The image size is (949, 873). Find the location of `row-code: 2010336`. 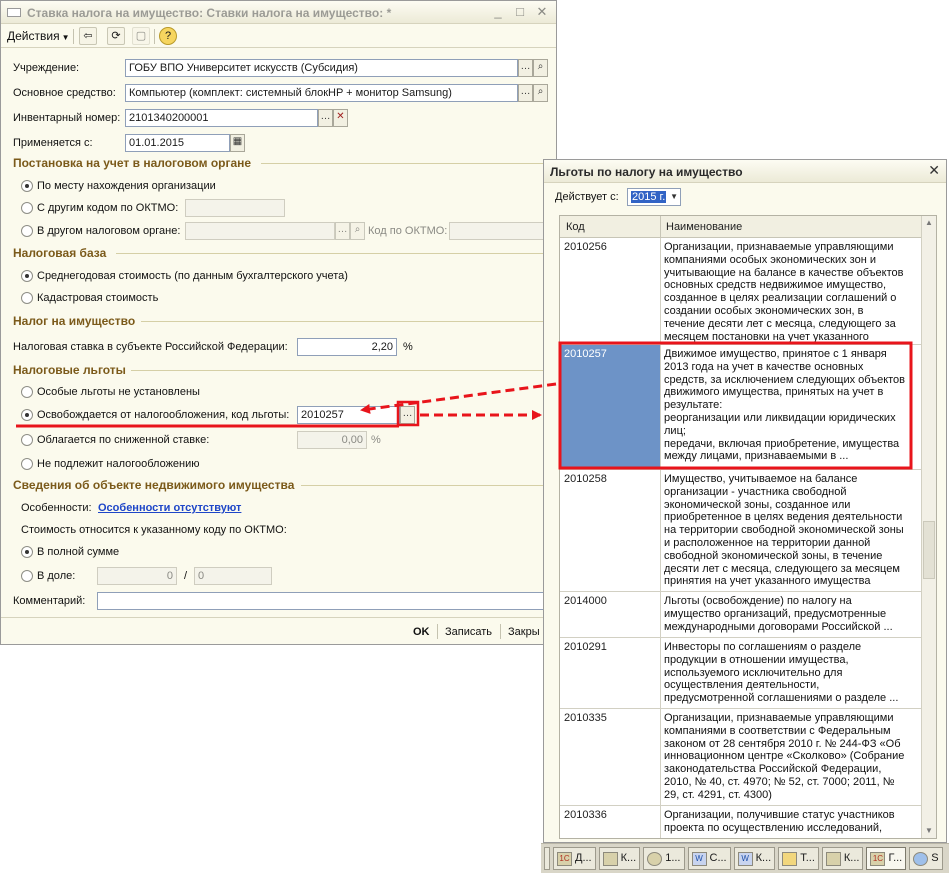

row-code: 2010336 is located at coordinates (585, 815).